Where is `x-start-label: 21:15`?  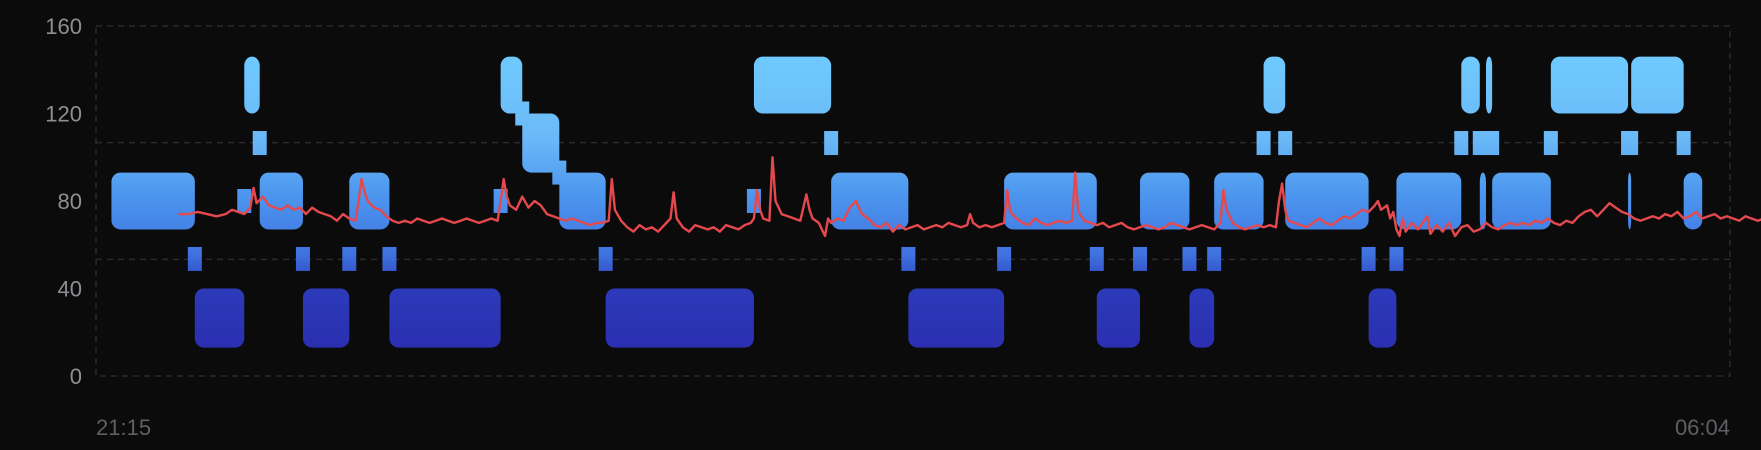
x-start-label: 21:15 is located at coordinates (123, 427).